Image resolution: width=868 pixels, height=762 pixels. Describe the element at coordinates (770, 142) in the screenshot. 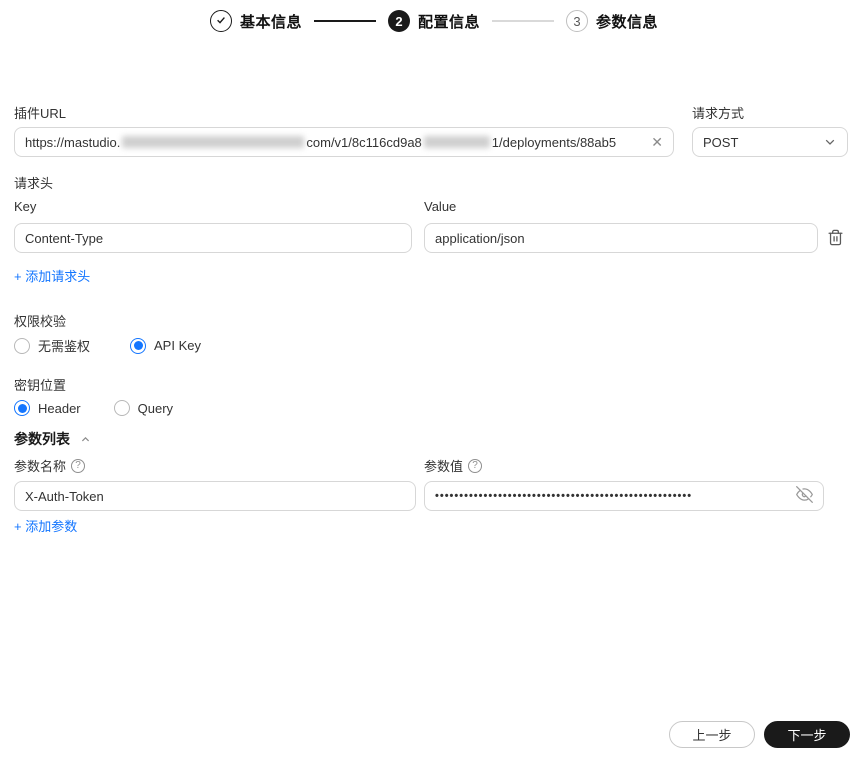

I see `request-method-select: POST` at that location.